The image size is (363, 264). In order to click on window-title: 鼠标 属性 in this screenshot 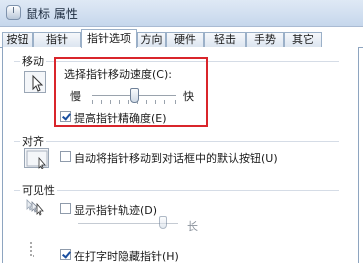, I will do `click(52, 14)`.